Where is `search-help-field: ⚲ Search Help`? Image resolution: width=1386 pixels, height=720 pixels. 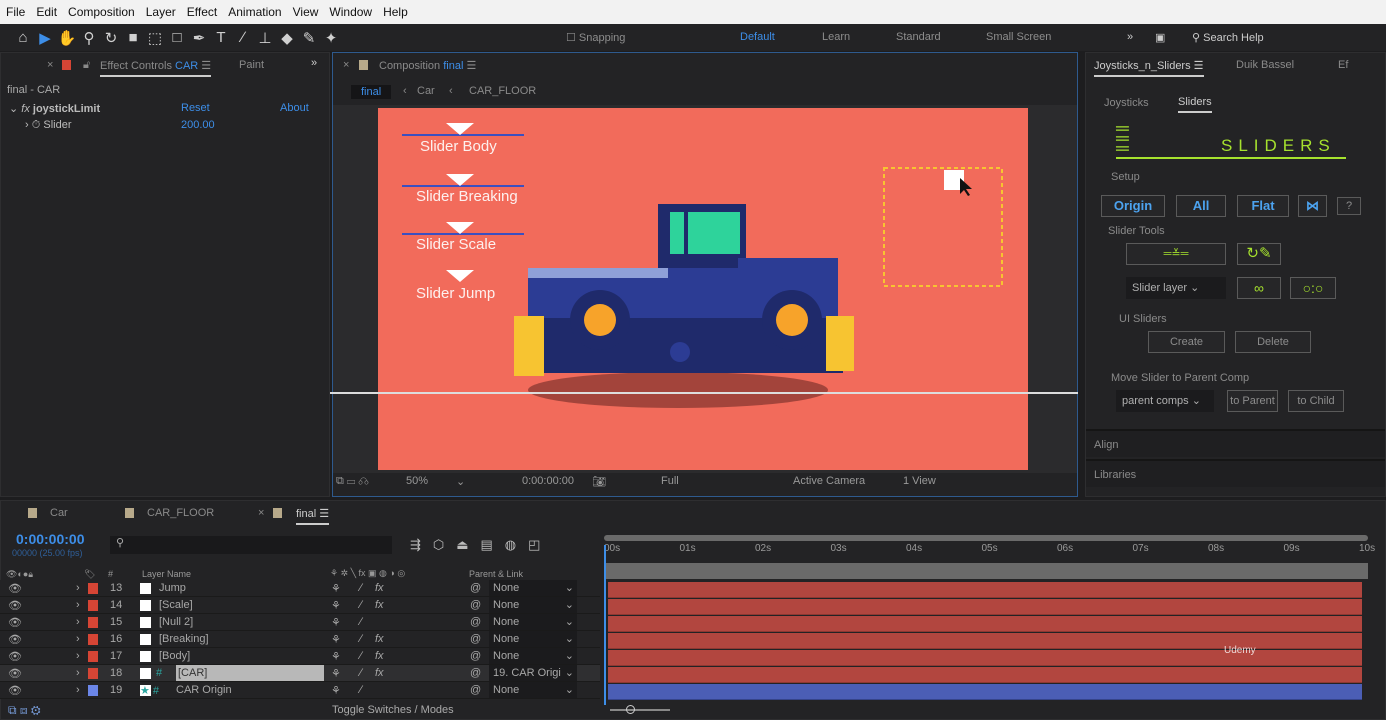
search-help-field: ⚲ Search Help is located at coordinates (1228, 37).